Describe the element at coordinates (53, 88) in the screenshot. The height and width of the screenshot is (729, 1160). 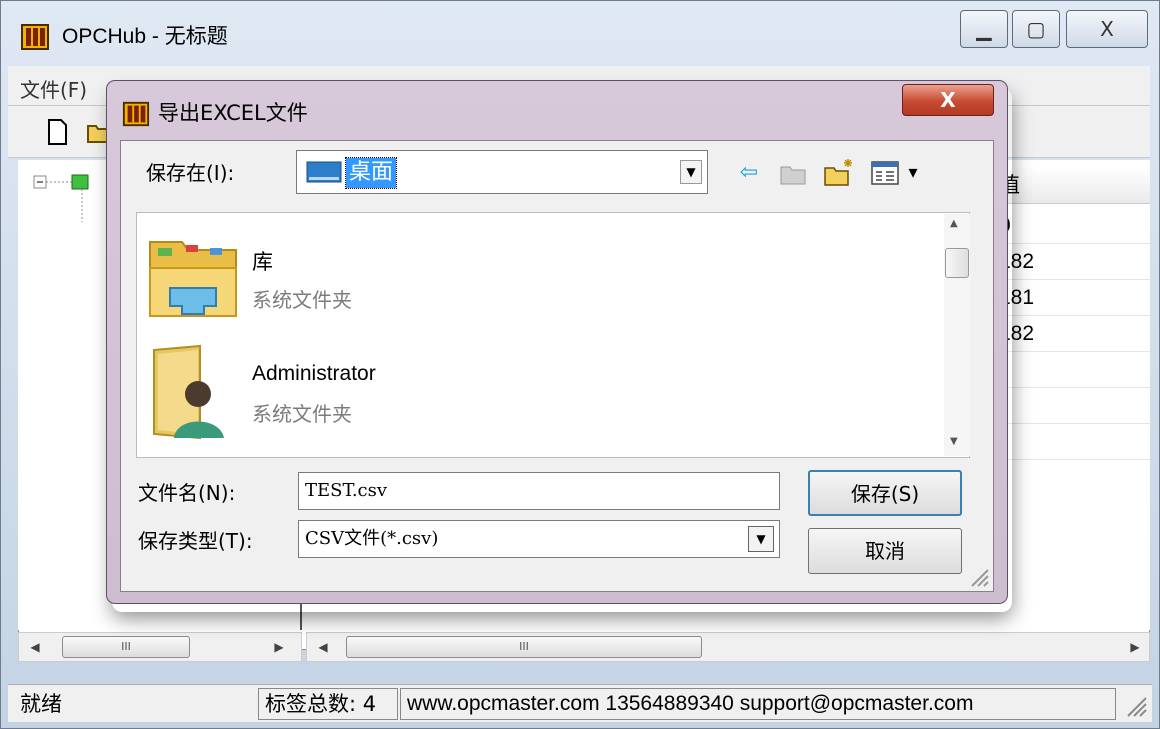
I see `menu-file: 文件(F)` at that location.